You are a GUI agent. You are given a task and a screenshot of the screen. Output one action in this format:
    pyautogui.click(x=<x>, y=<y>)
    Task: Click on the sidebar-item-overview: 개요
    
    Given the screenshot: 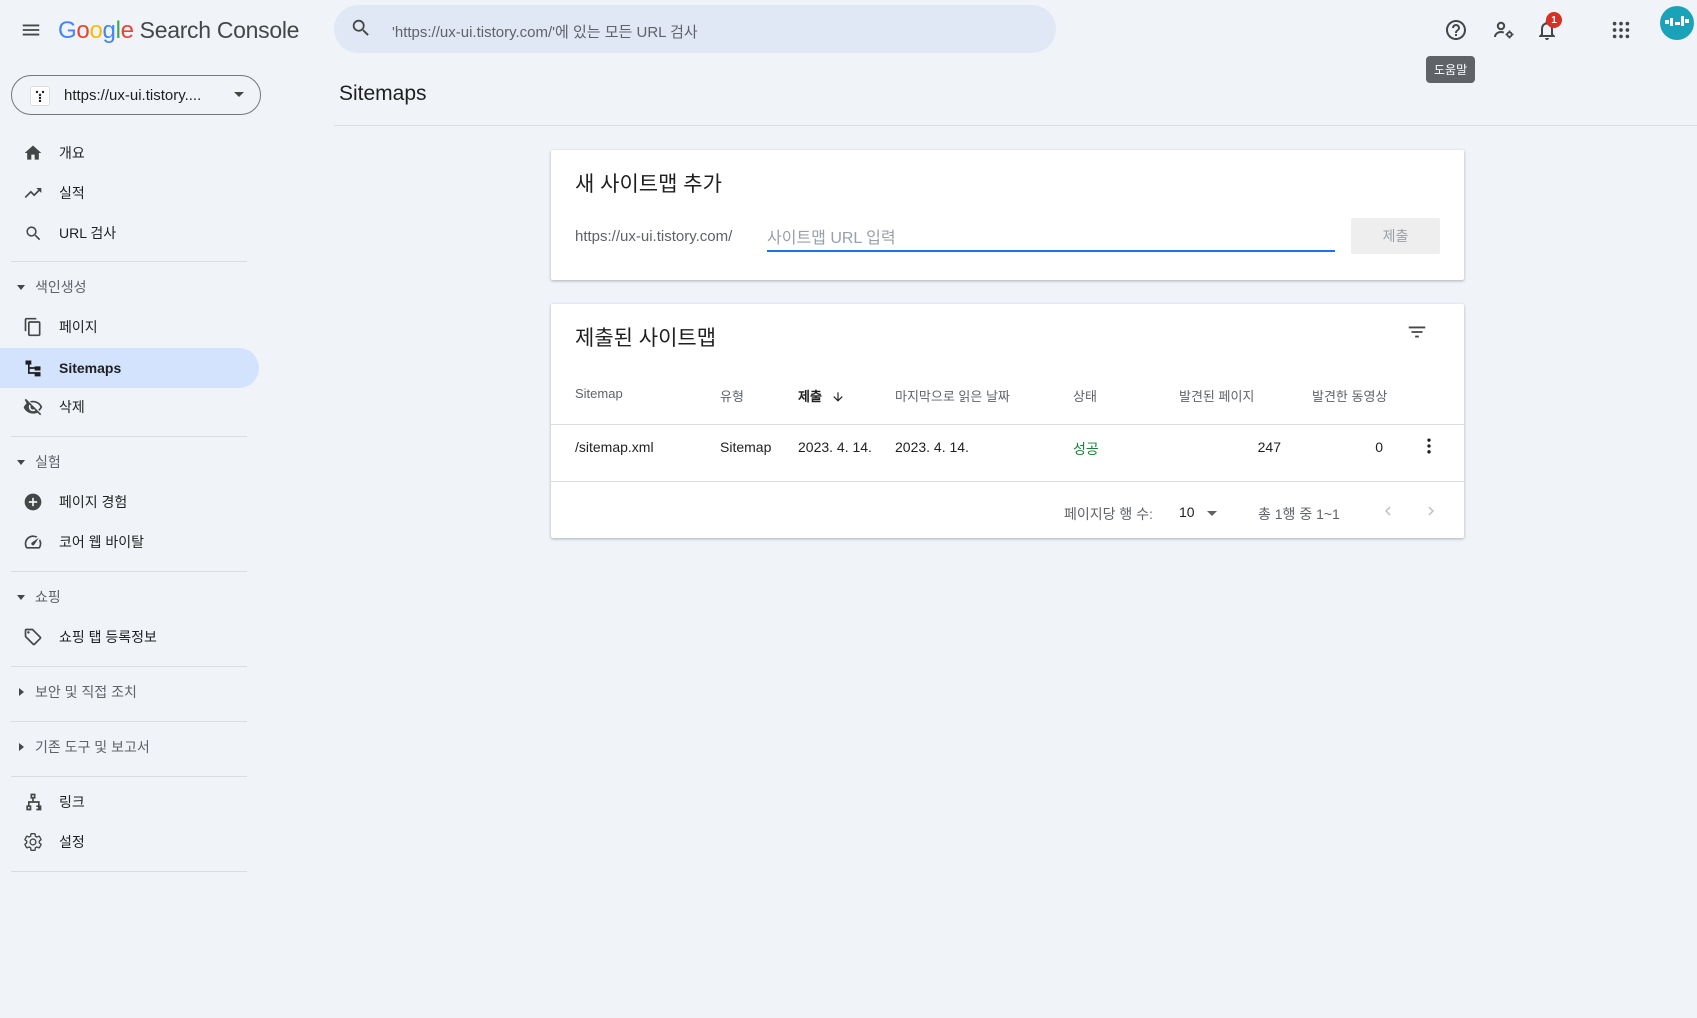 What is the action you would take?
    pyautogui.click(x=130, y=153)
    